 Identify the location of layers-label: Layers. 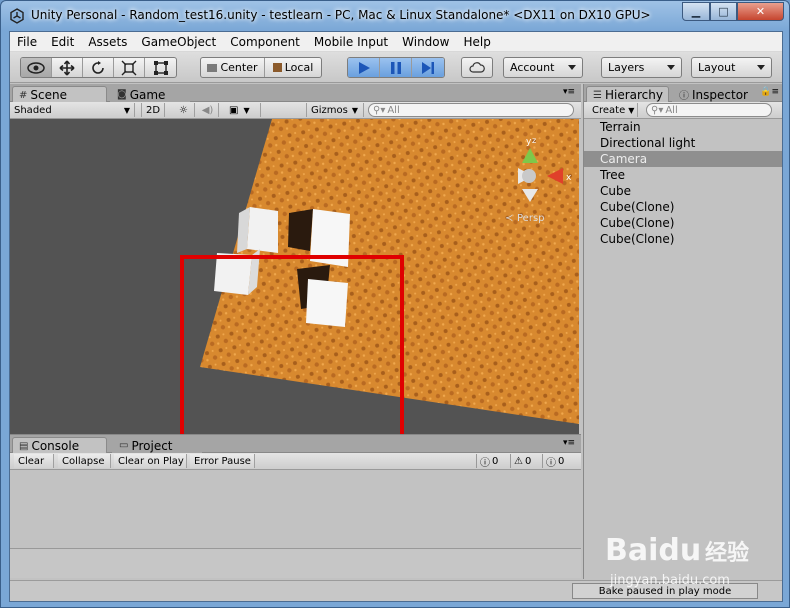
(626, 67).